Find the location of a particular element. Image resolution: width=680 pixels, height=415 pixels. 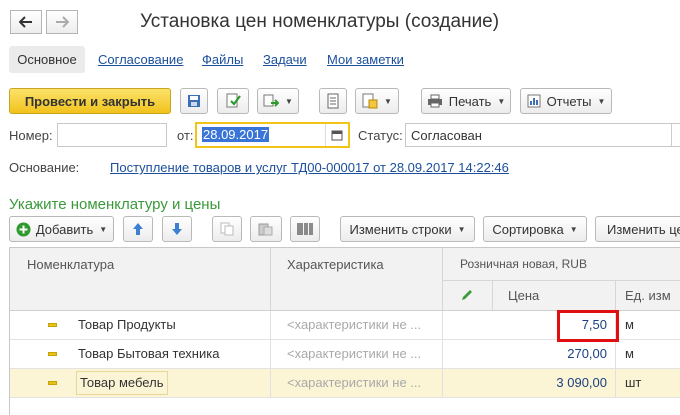

move-down-button is located at coordinates (177, 229).